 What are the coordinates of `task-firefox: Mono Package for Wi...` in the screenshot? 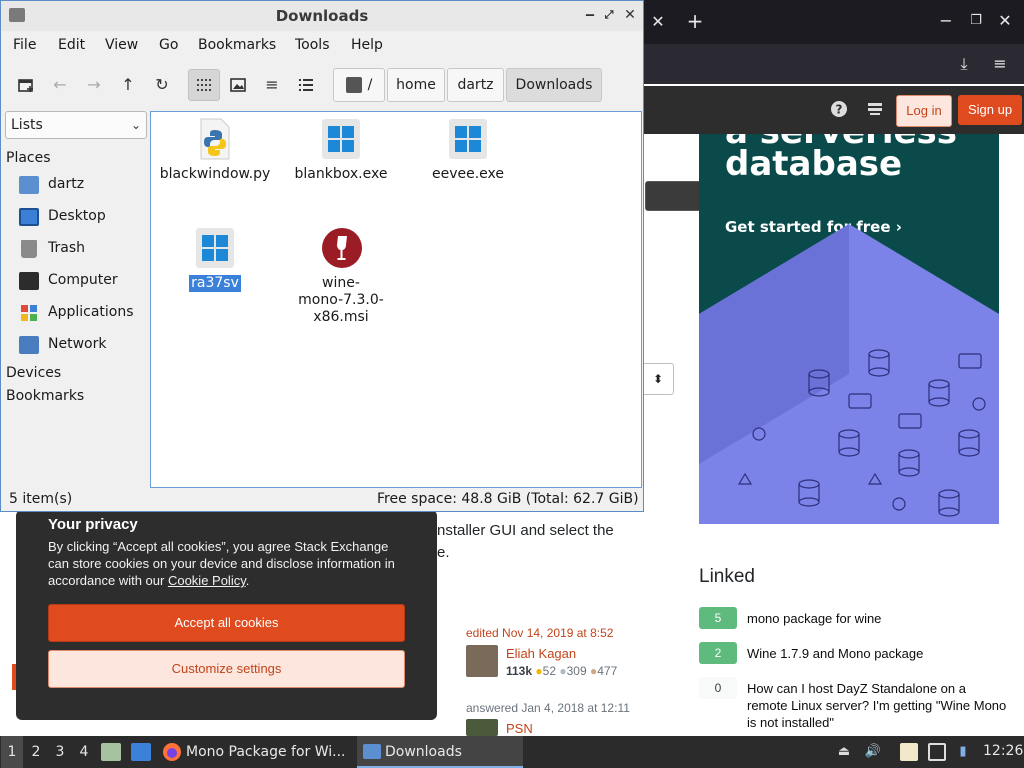 It's located at (256, 752).